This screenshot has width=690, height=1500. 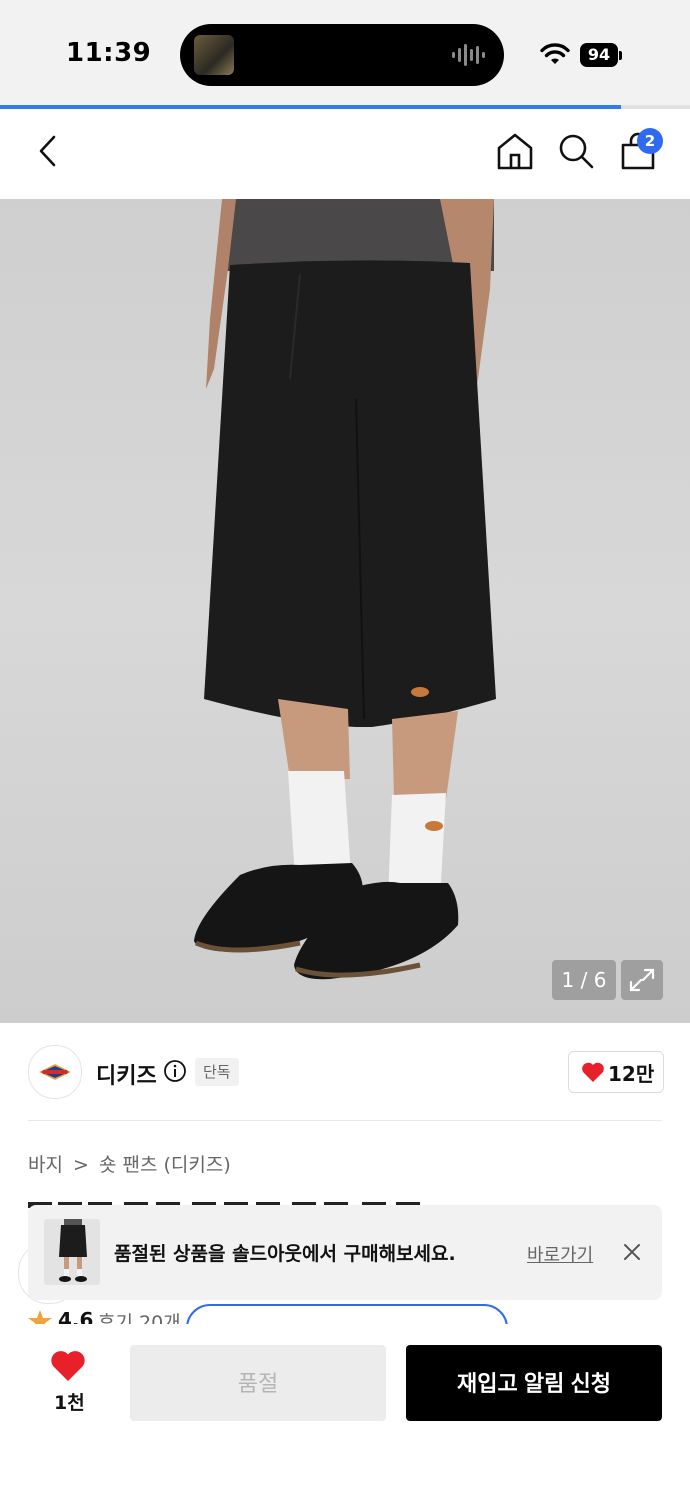 What do you see at coordinates (139, 1316) in the screenshot?
I see `review-count: 후기 20개` at bounding box center [139, 1316].